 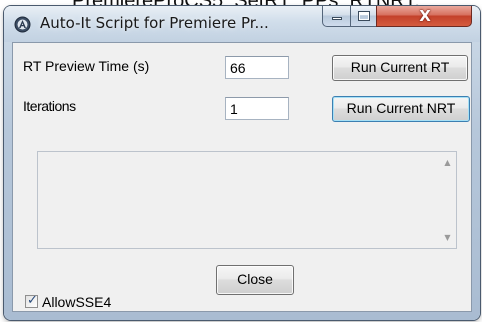 What do you see at coordinates (257, 67) in the screenshot?
I see `rt-preview-time-input` at bounding box center [257, 67].